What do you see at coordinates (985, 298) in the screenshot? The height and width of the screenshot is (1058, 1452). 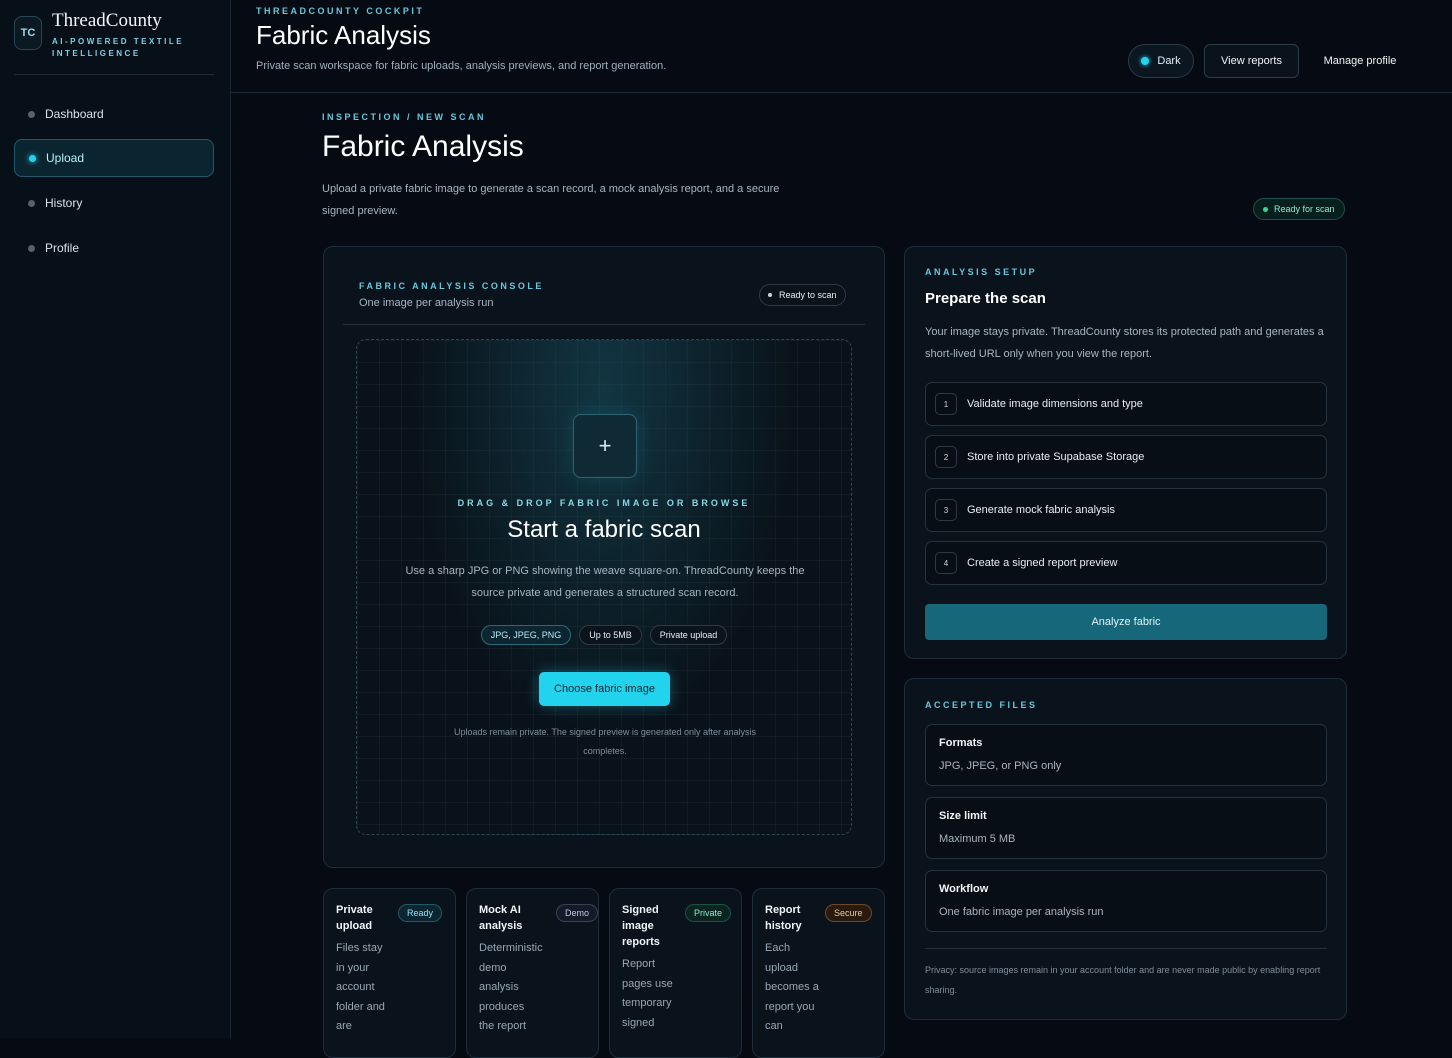 I see `setup-title: Prepare the scan` at bounding box center [985, 298].